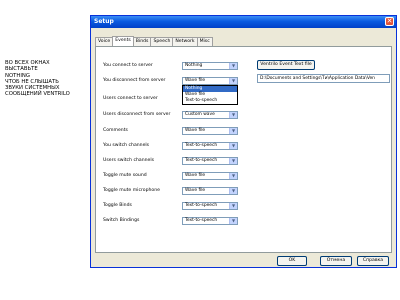 The height and width of the screenshot is (300, 400). Describe the element at coordinates (117, 205) in the screenshot. I see `event-label: Toggle Binds` at that location.